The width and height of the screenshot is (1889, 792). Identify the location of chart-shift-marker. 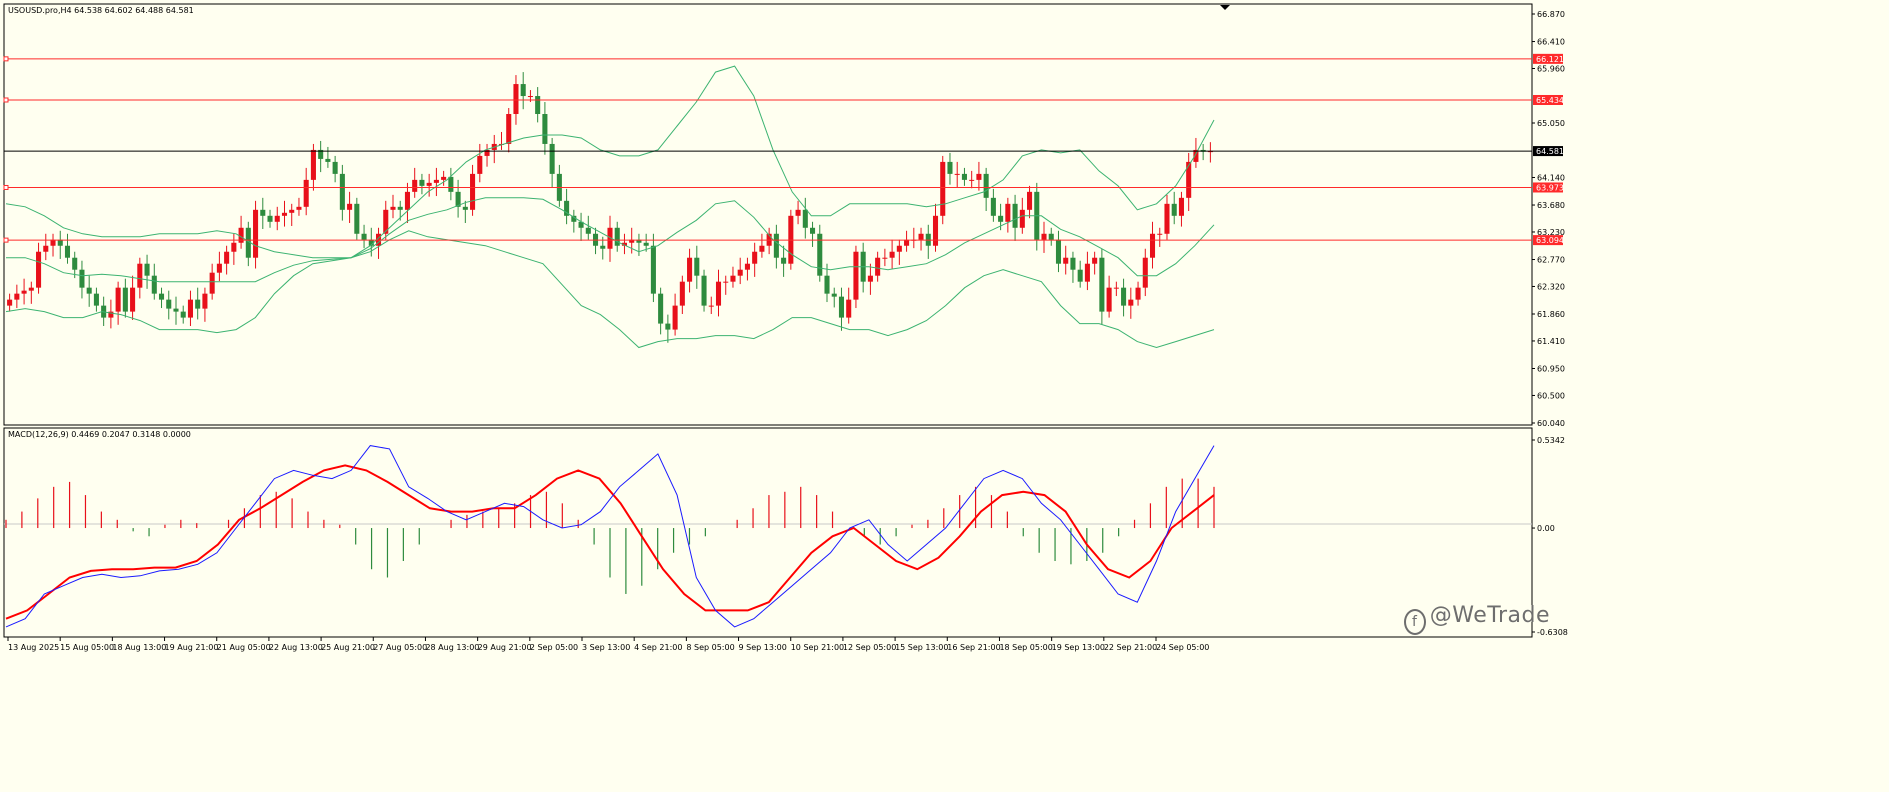
(1225, 7).